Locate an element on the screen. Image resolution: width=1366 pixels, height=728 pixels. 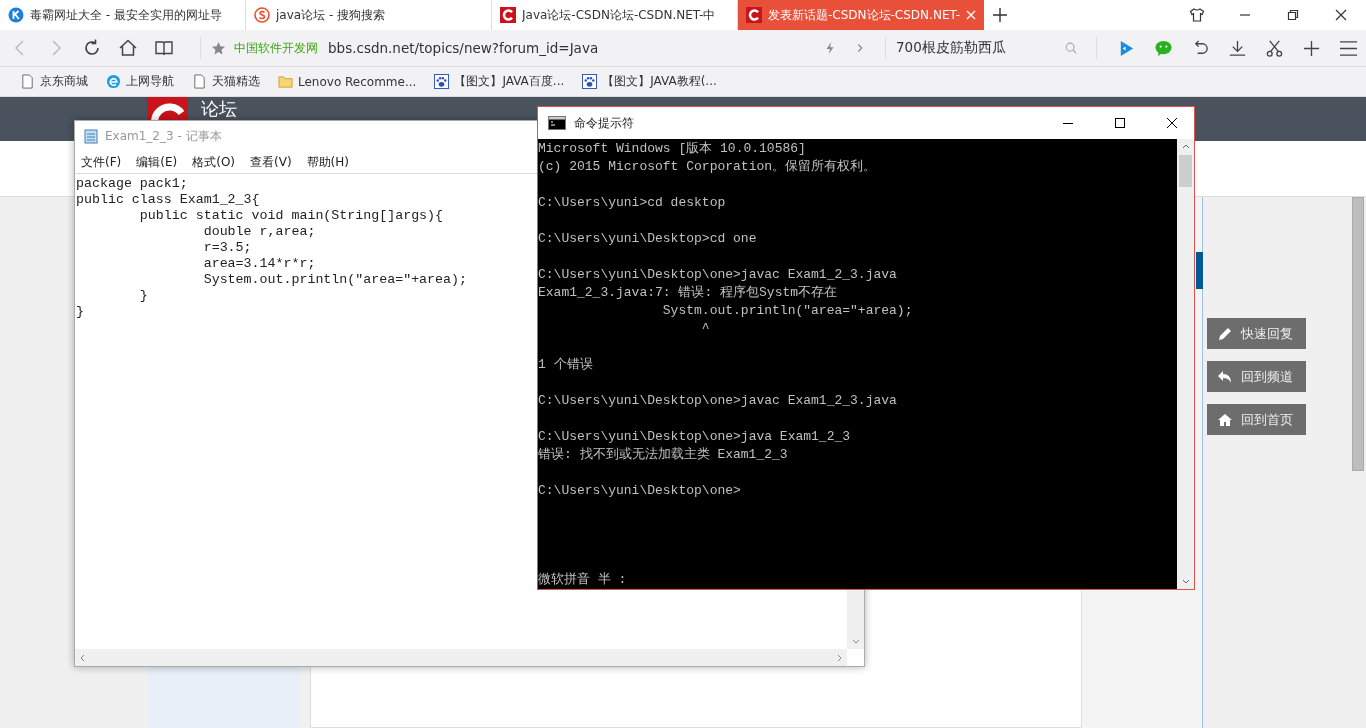
side-button: 回到频道 is located at coordinates (1256, 376).